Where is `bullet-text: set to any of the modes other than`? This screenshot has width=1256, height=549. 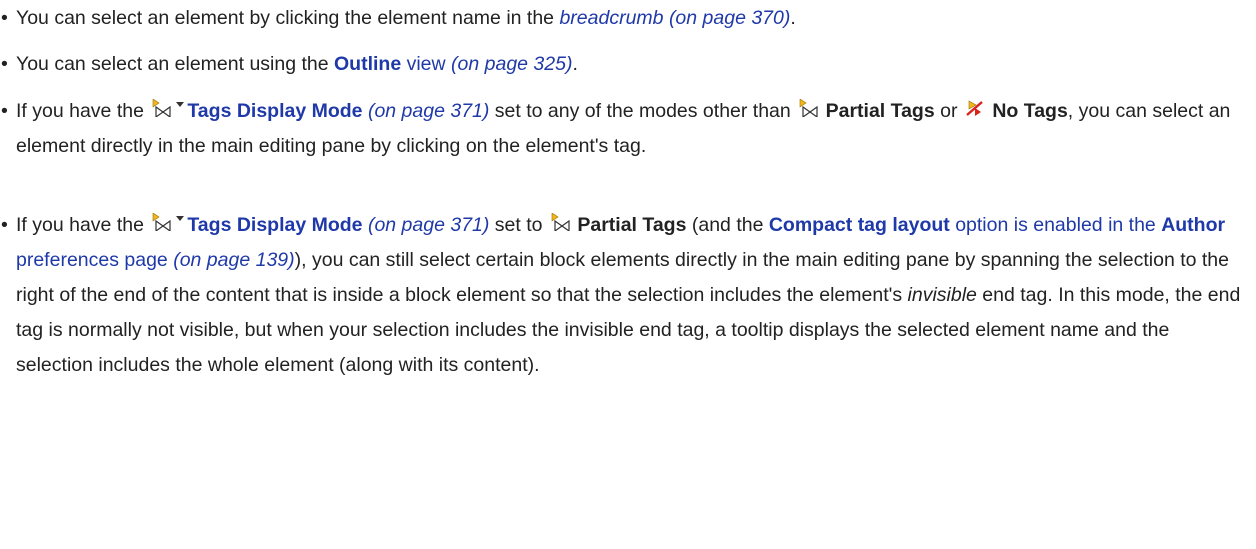 bullet-text: set to any of the modes other than is located at coordinates (643, 111).